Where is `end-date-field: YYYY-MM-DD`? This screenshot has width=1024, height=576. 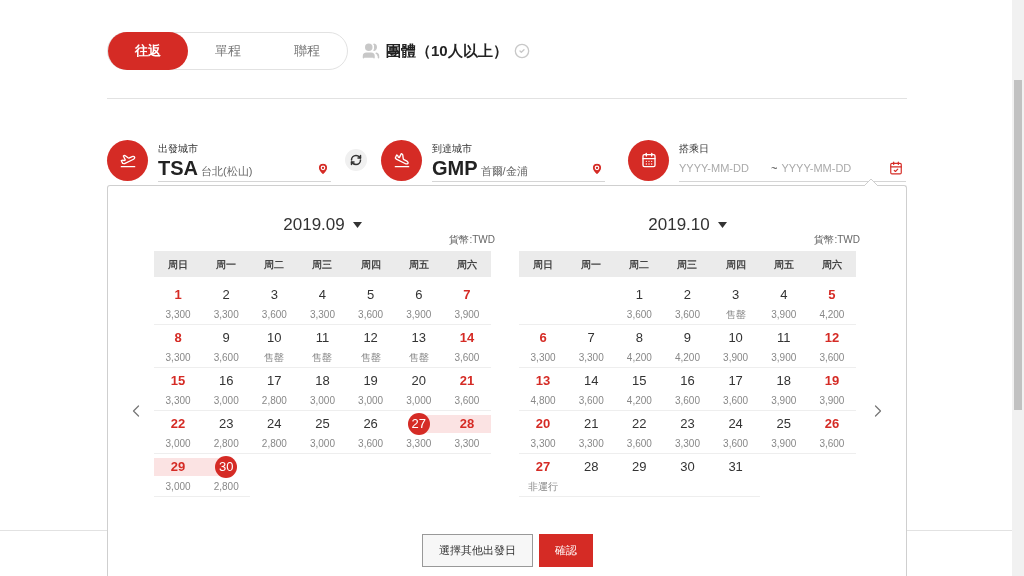 end-date-field: YYYY-MM-DD is located at coordinates (824, 168).